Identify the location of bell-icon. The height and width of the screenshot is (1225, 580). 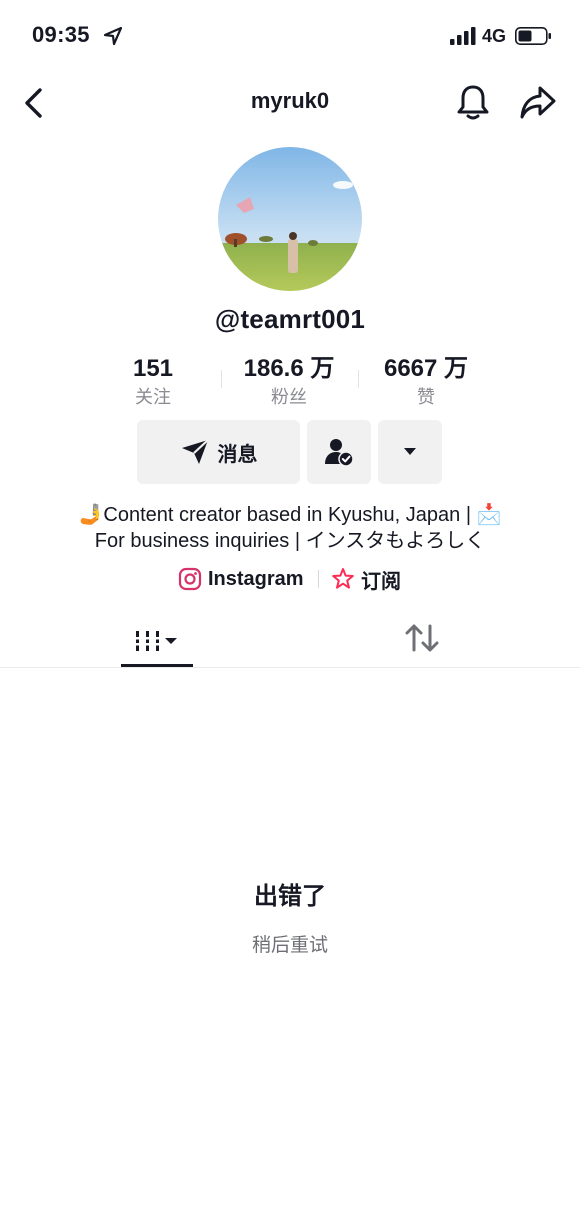
(473, 102).